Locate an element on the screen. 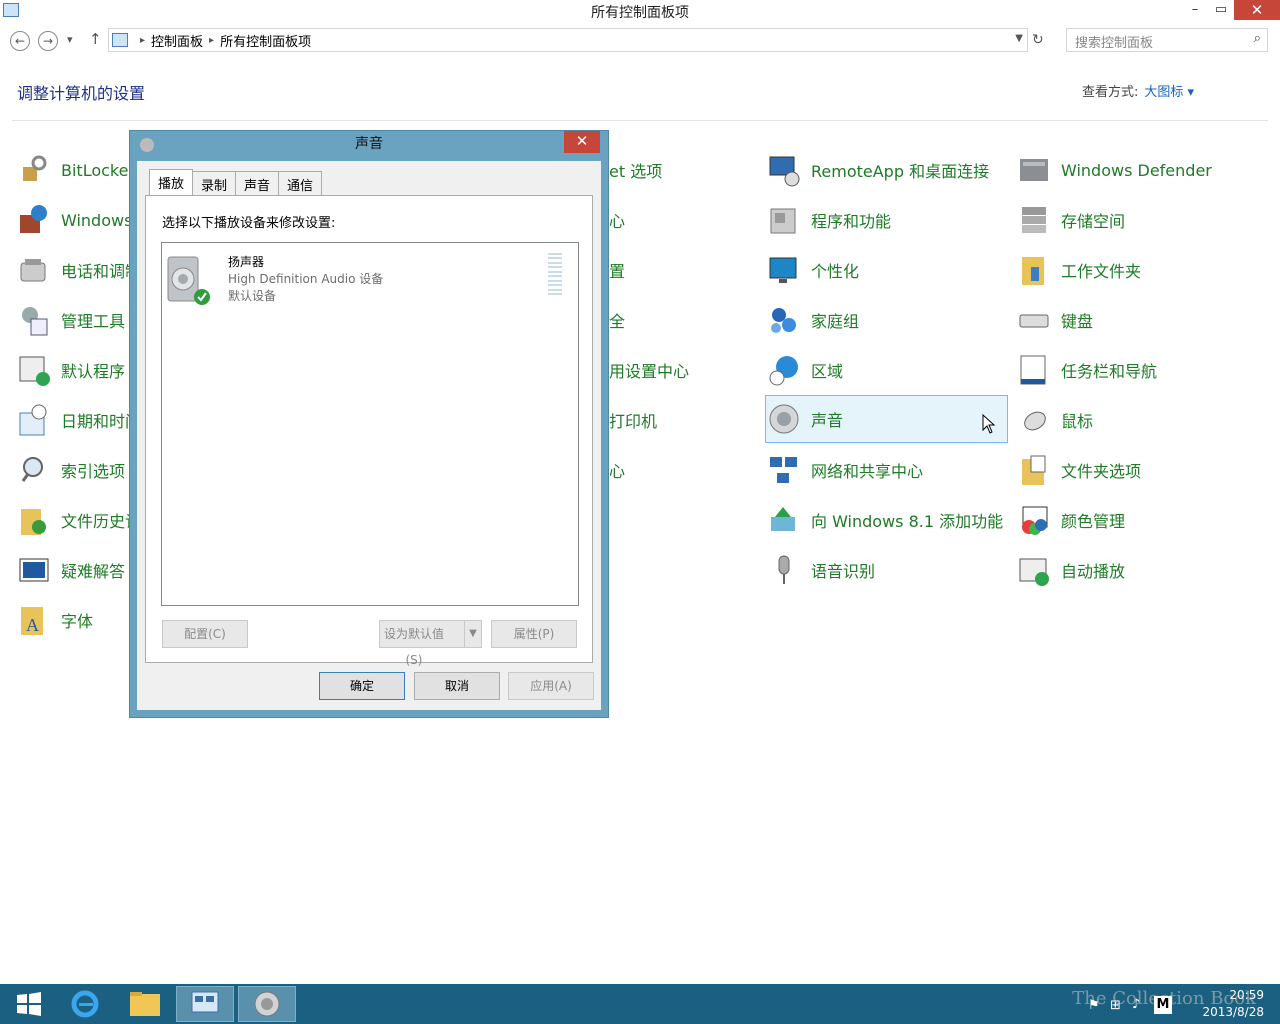 This screenshot has width=1280, height=1024. view-mode-dropdown: 大图标 ▾ is located at coordinates (1169, 92).